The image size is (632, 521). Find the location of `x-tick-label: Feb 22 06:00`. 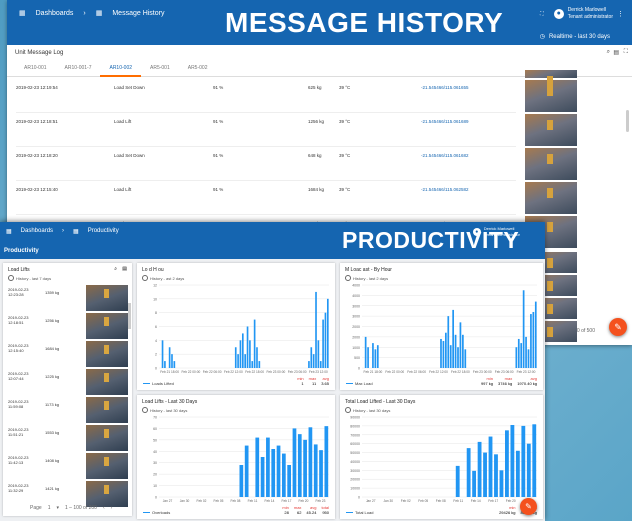

x-tick-label: Feb 22 06:00 is located at coordinates (416, 372).